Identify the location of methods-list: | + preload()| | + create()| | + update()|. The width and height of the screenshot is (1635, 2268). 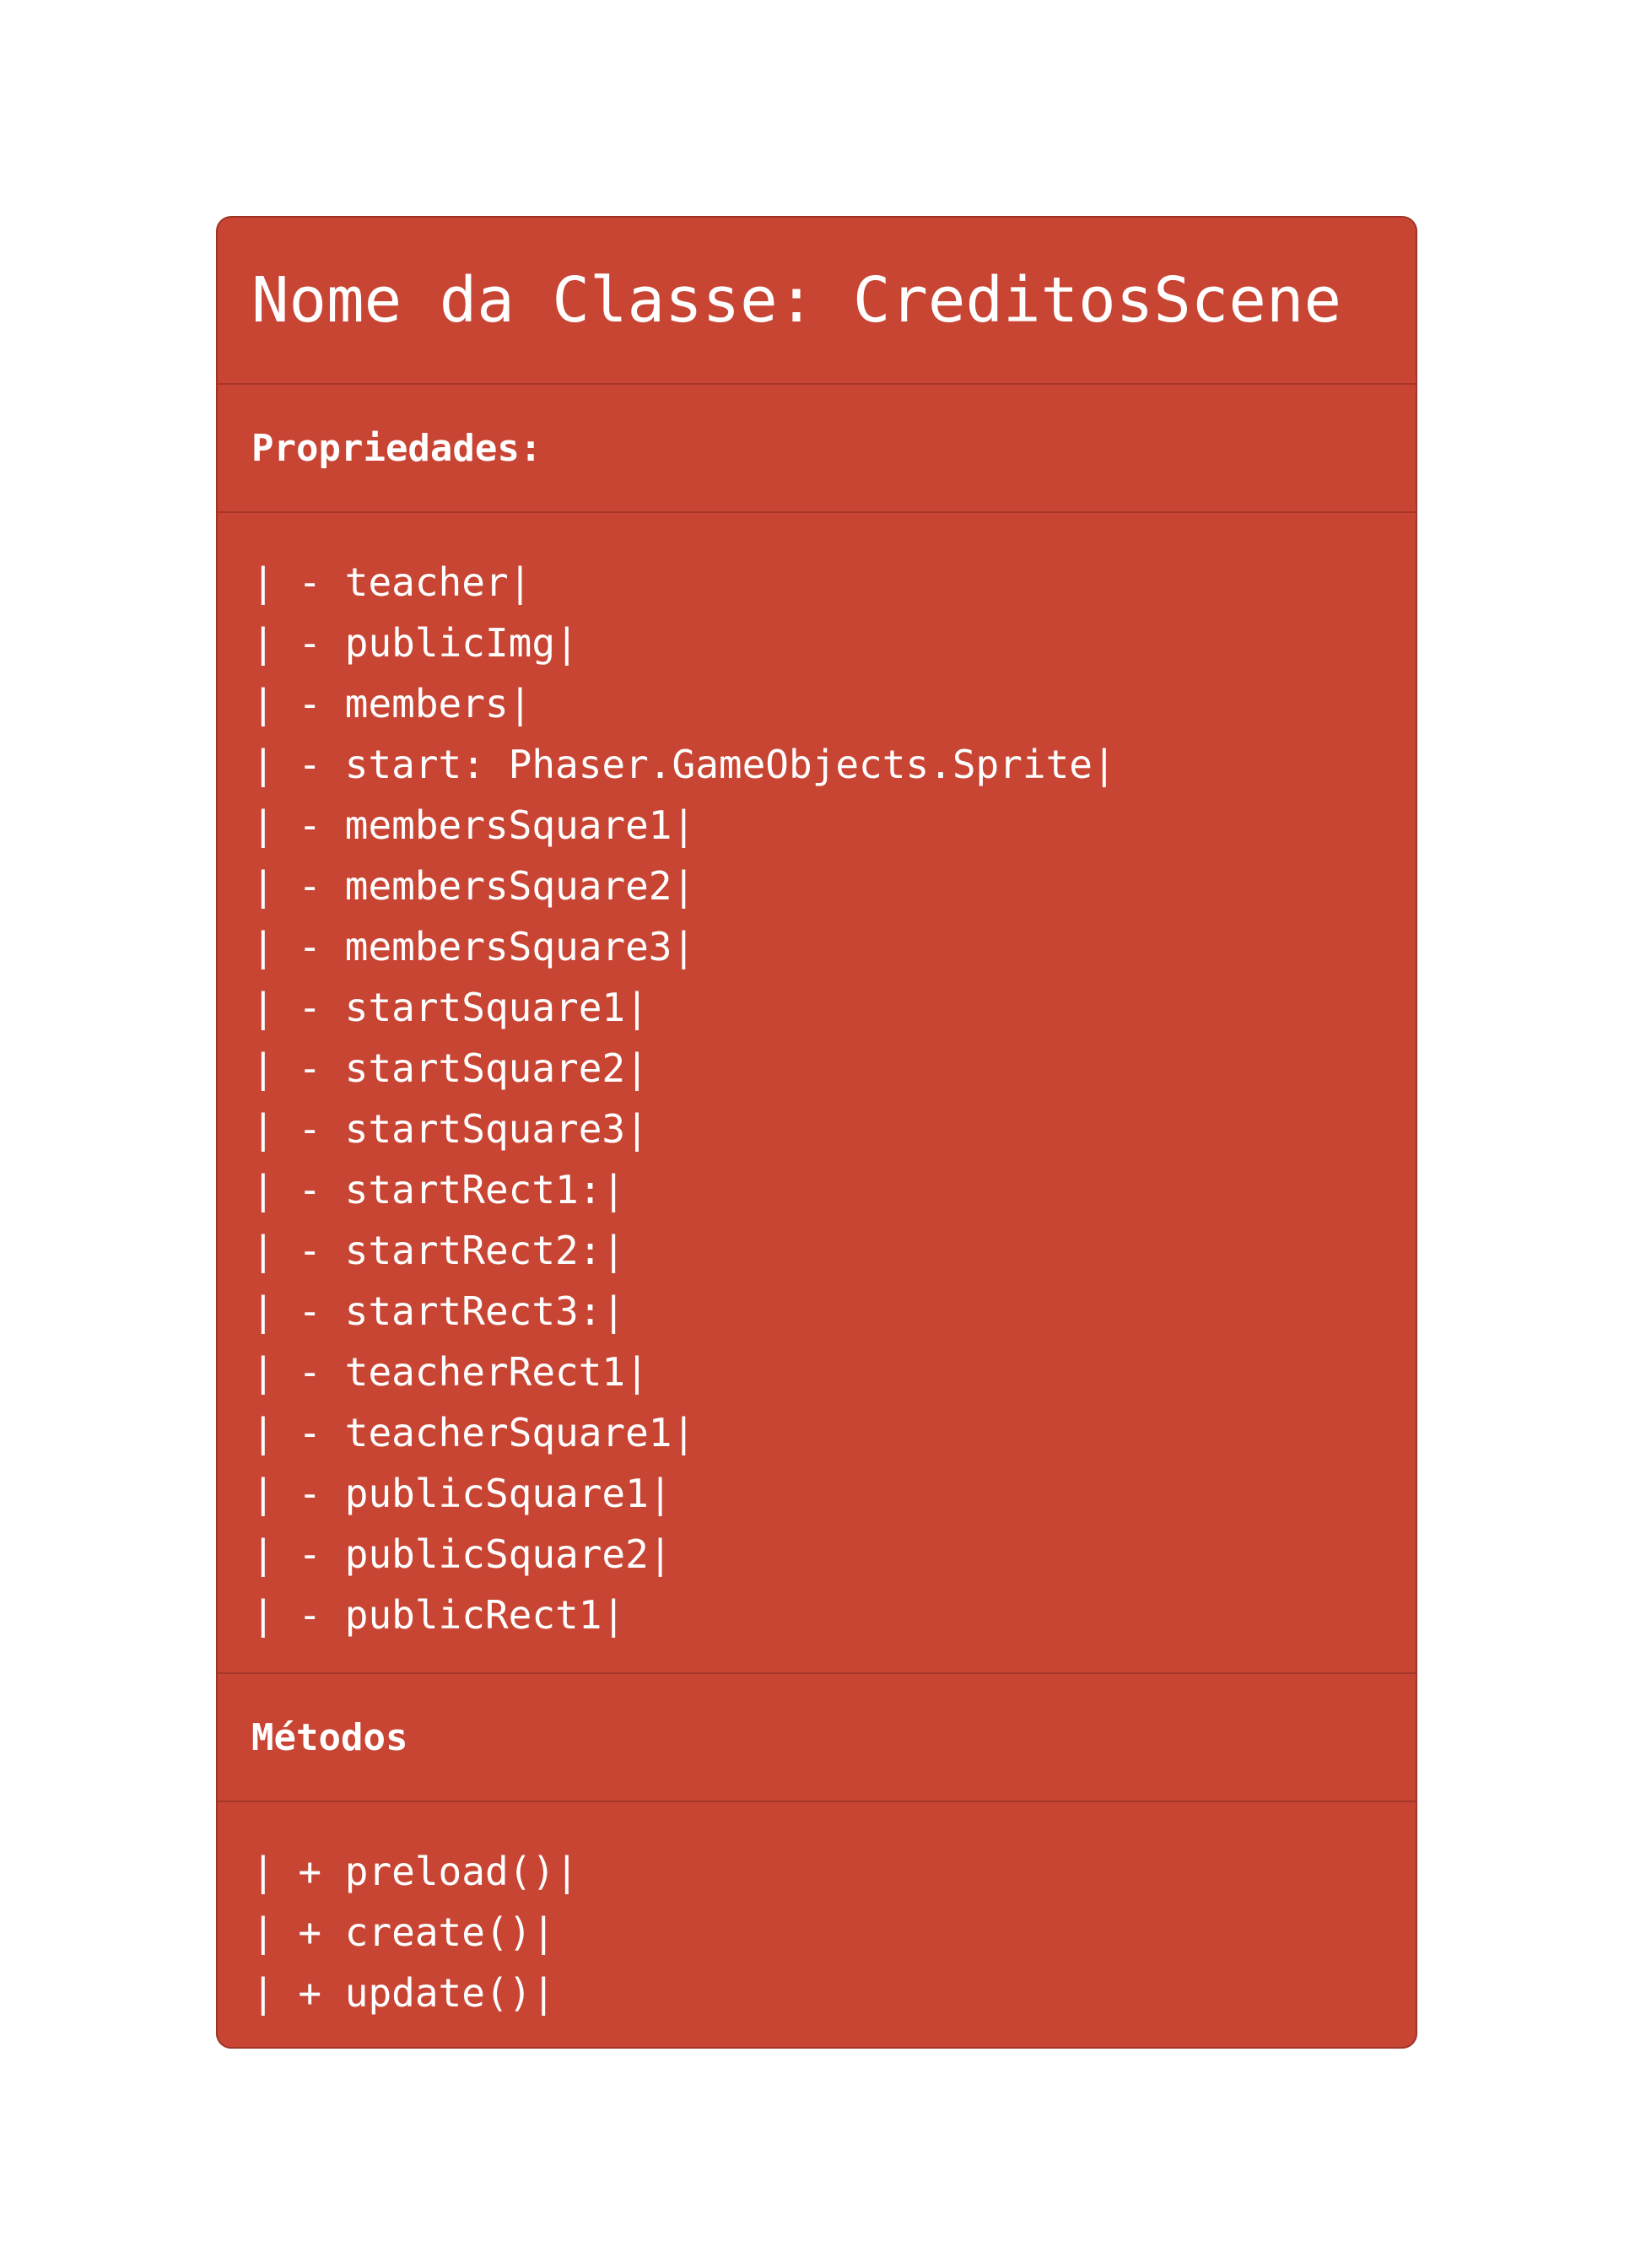
(833, 1932).